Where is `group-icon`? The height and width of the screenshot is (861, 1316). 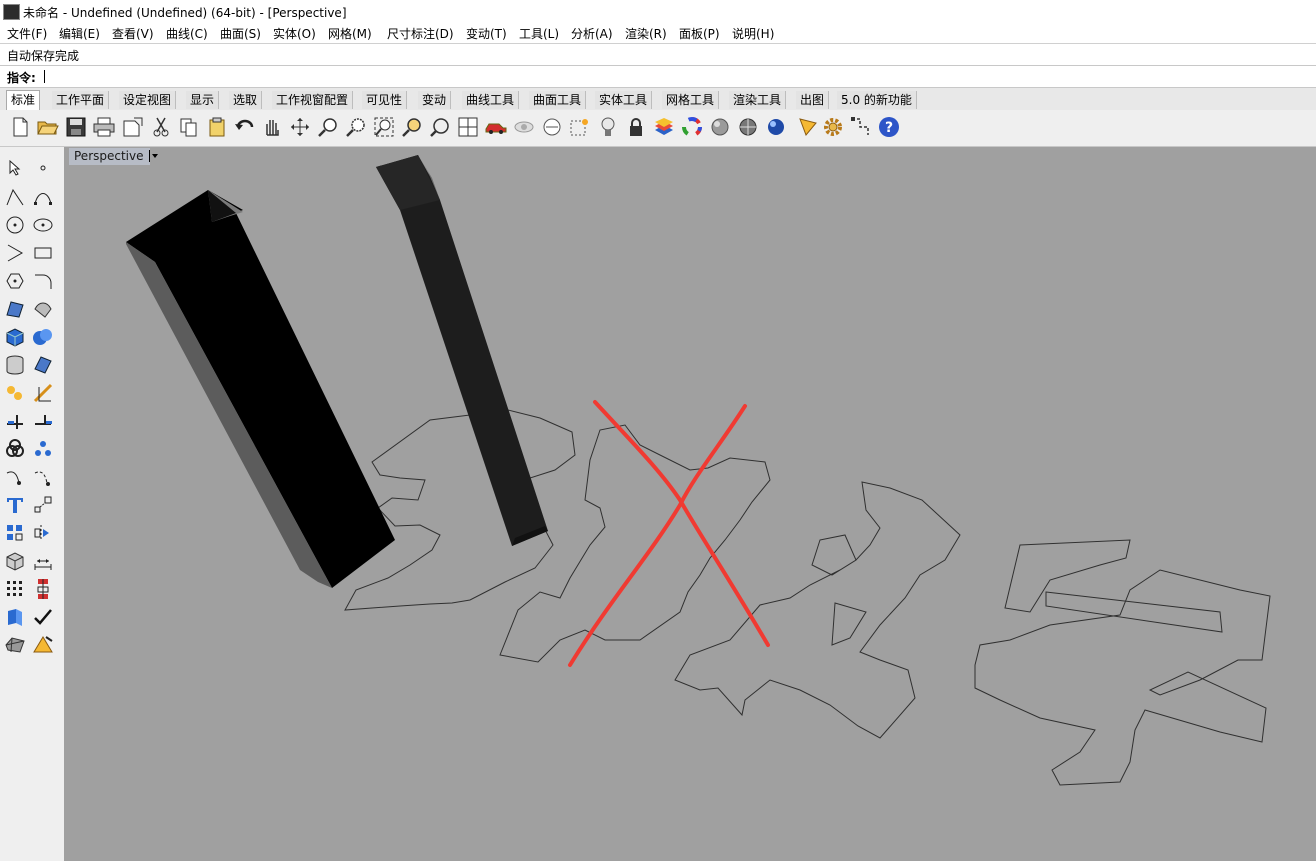
group-icon is located at coordinates (43, 449).